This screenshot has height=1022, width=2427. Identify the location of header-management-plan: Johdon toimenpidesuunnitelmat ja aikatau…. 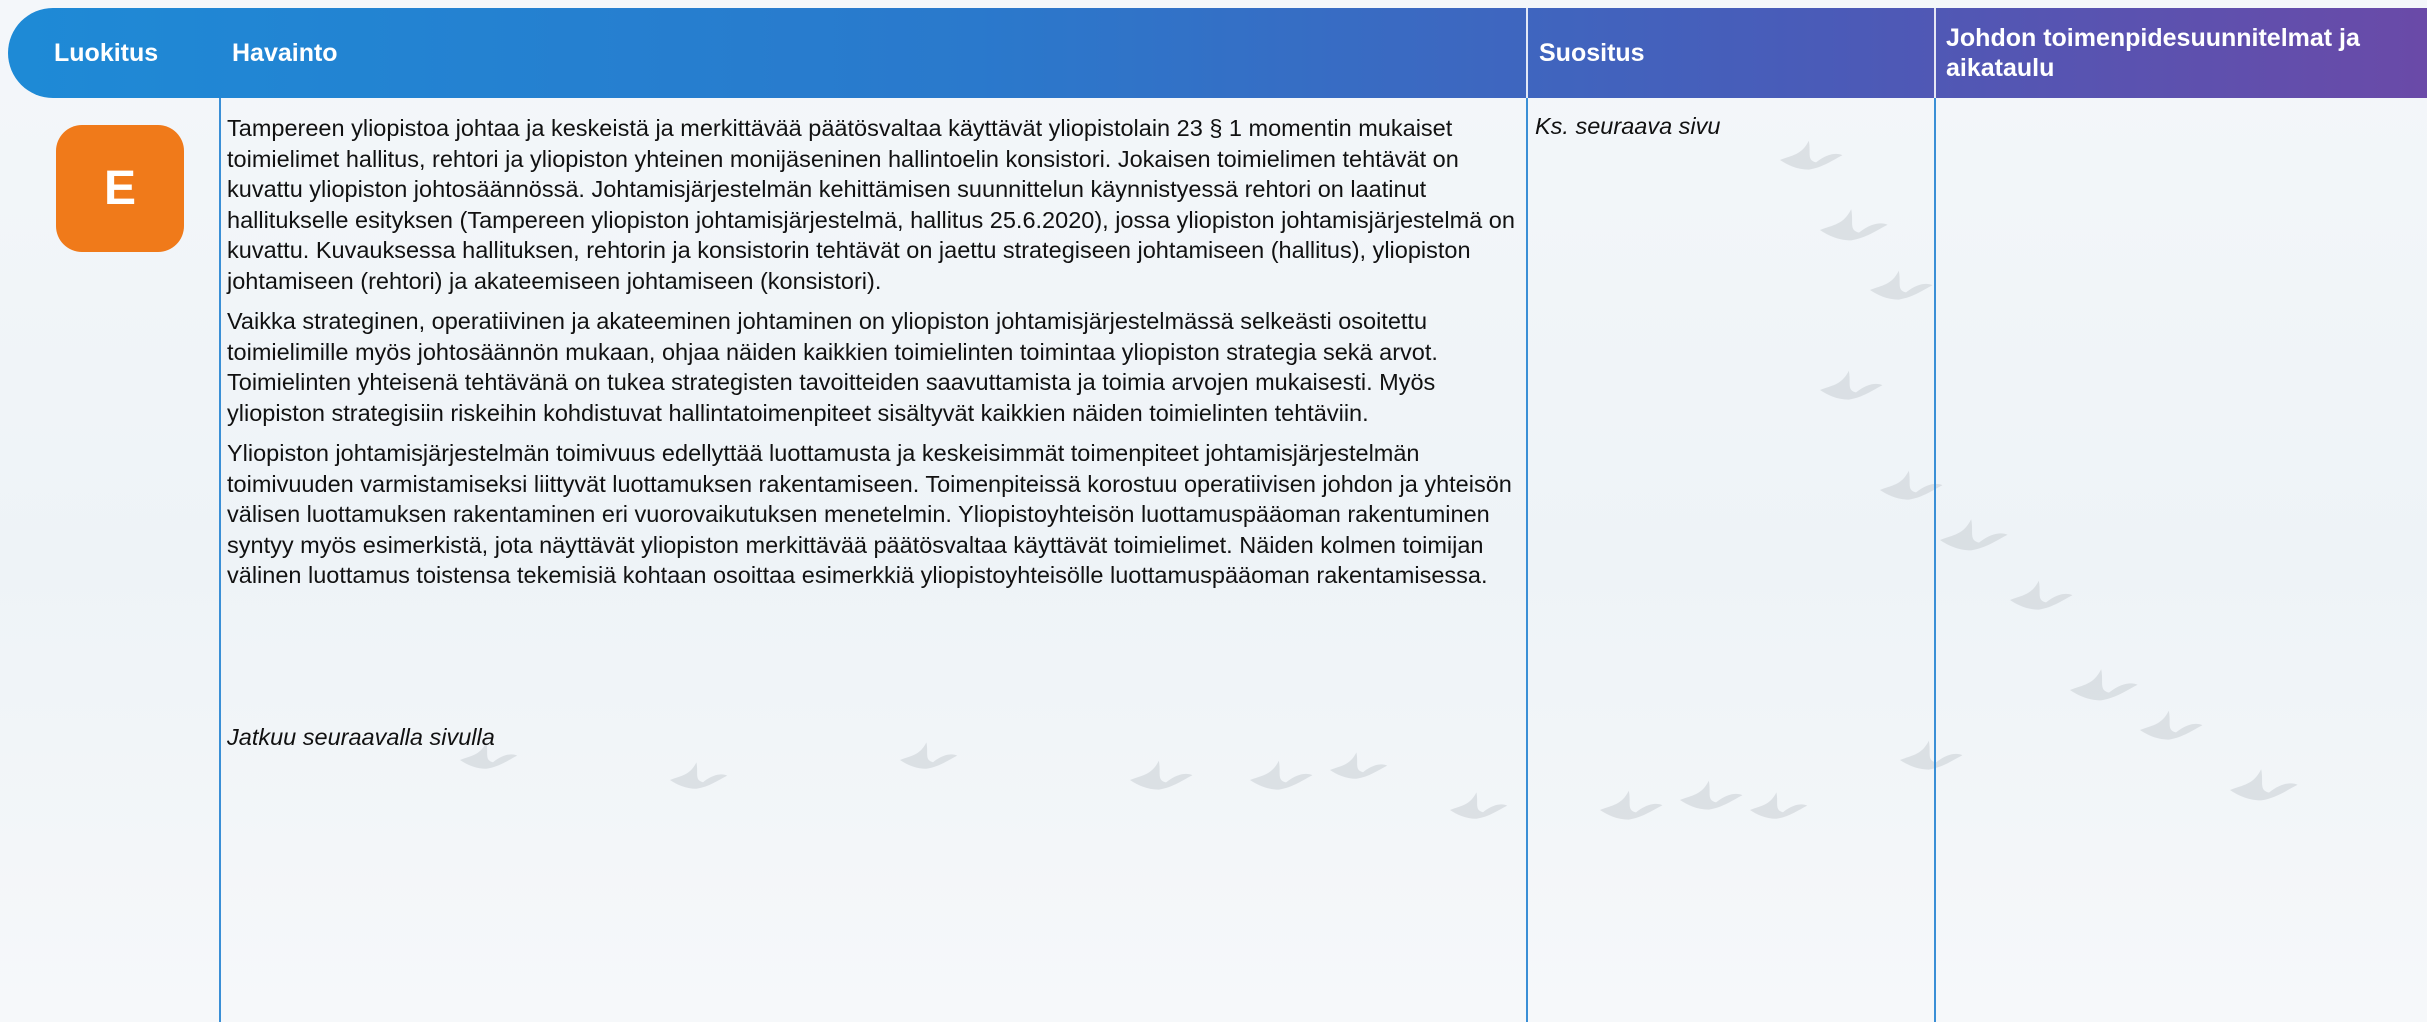
(2153, 53).